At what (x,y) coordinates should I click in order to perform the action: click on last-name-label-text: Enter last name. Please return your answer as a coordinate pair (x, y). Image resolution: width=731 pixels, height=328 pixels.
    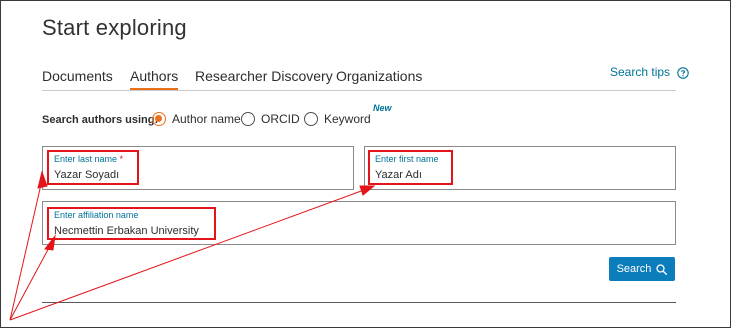
    Looking at the image, I should click on (86, 159).